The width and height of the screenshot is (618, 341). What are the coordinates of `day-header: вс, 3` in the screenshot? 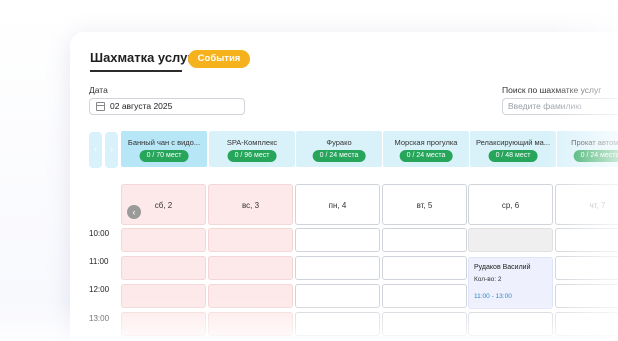 It's located at (250, 204).